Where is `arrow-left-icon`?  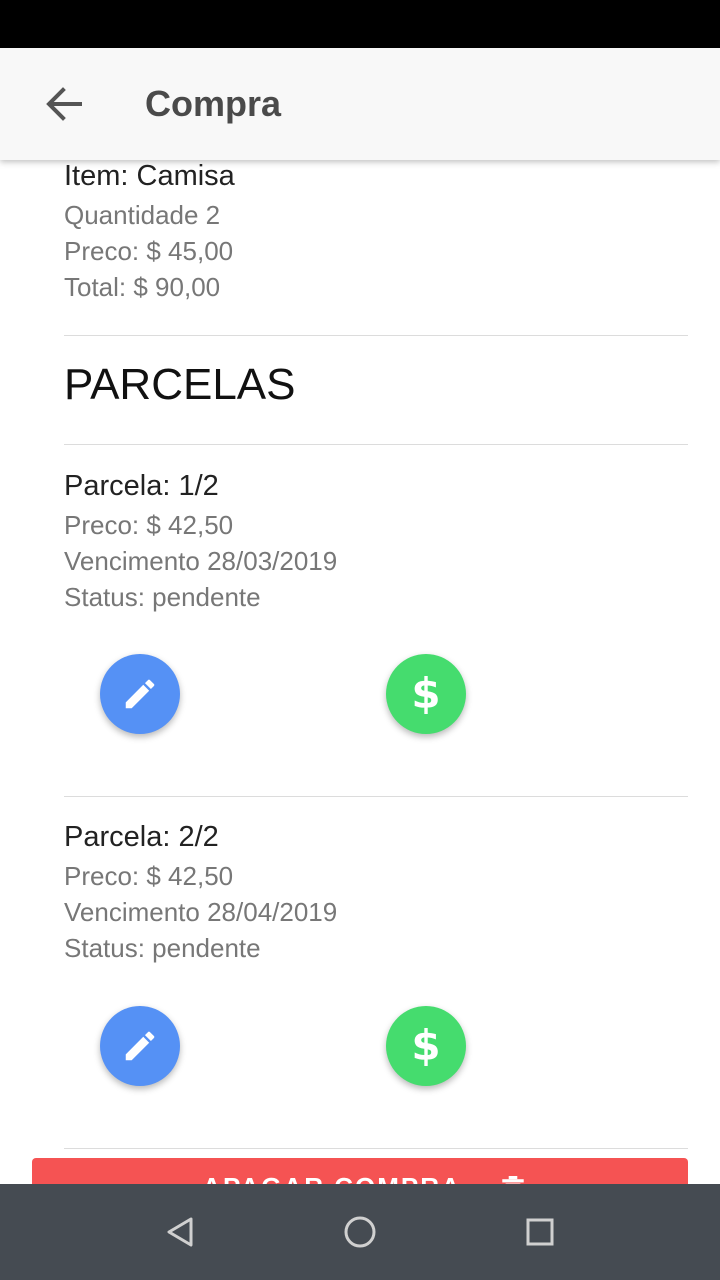
arrow-left-icon is located at coordinates (64, 104).